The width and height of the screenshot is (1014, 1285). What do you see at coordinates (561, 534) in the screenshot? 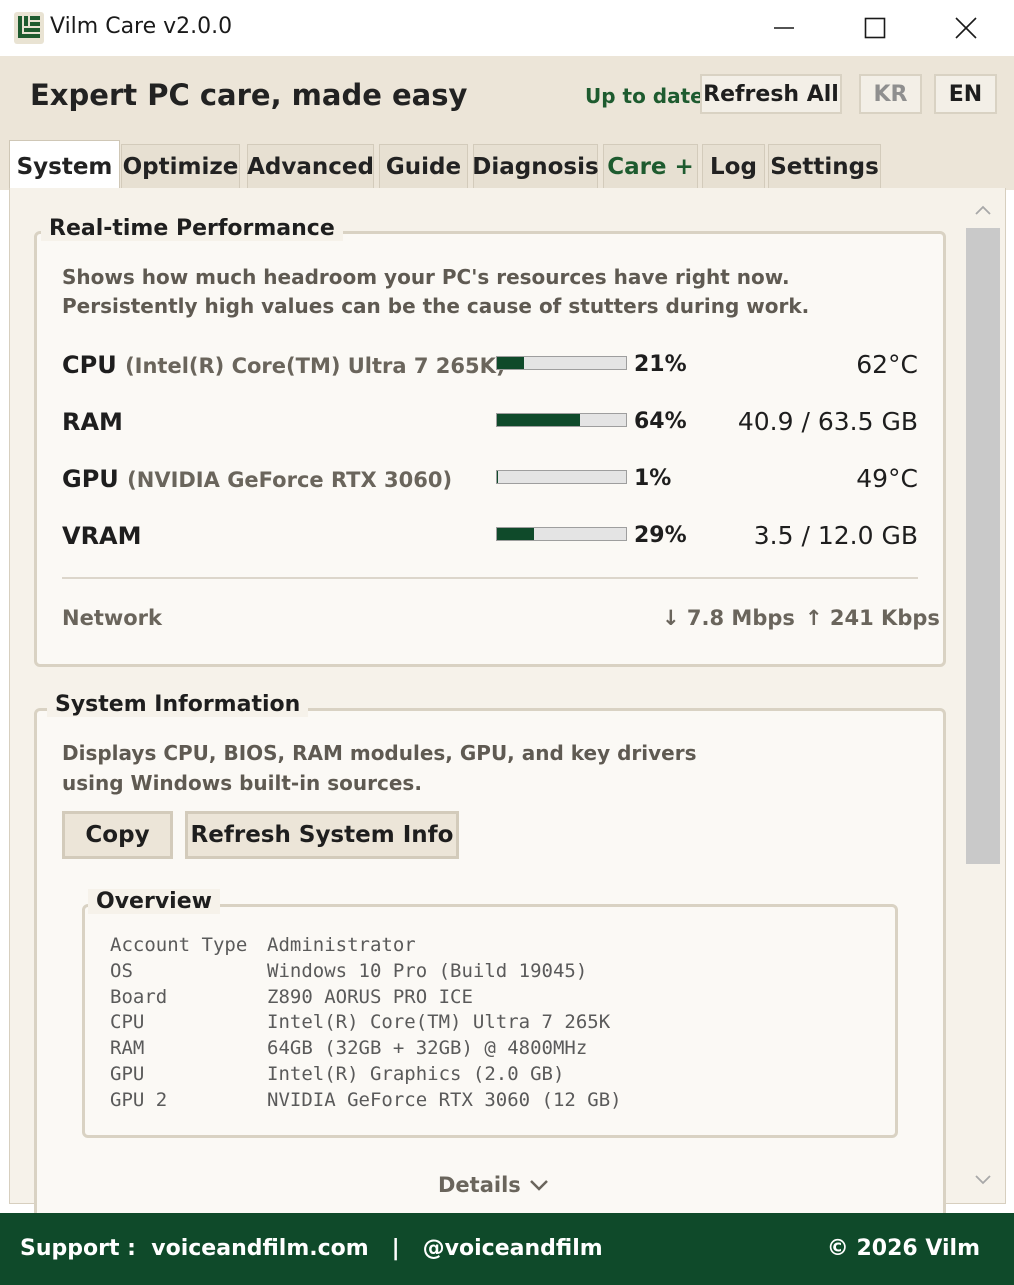
I see `vram-usage-bar` at bounding box center [561, 534].